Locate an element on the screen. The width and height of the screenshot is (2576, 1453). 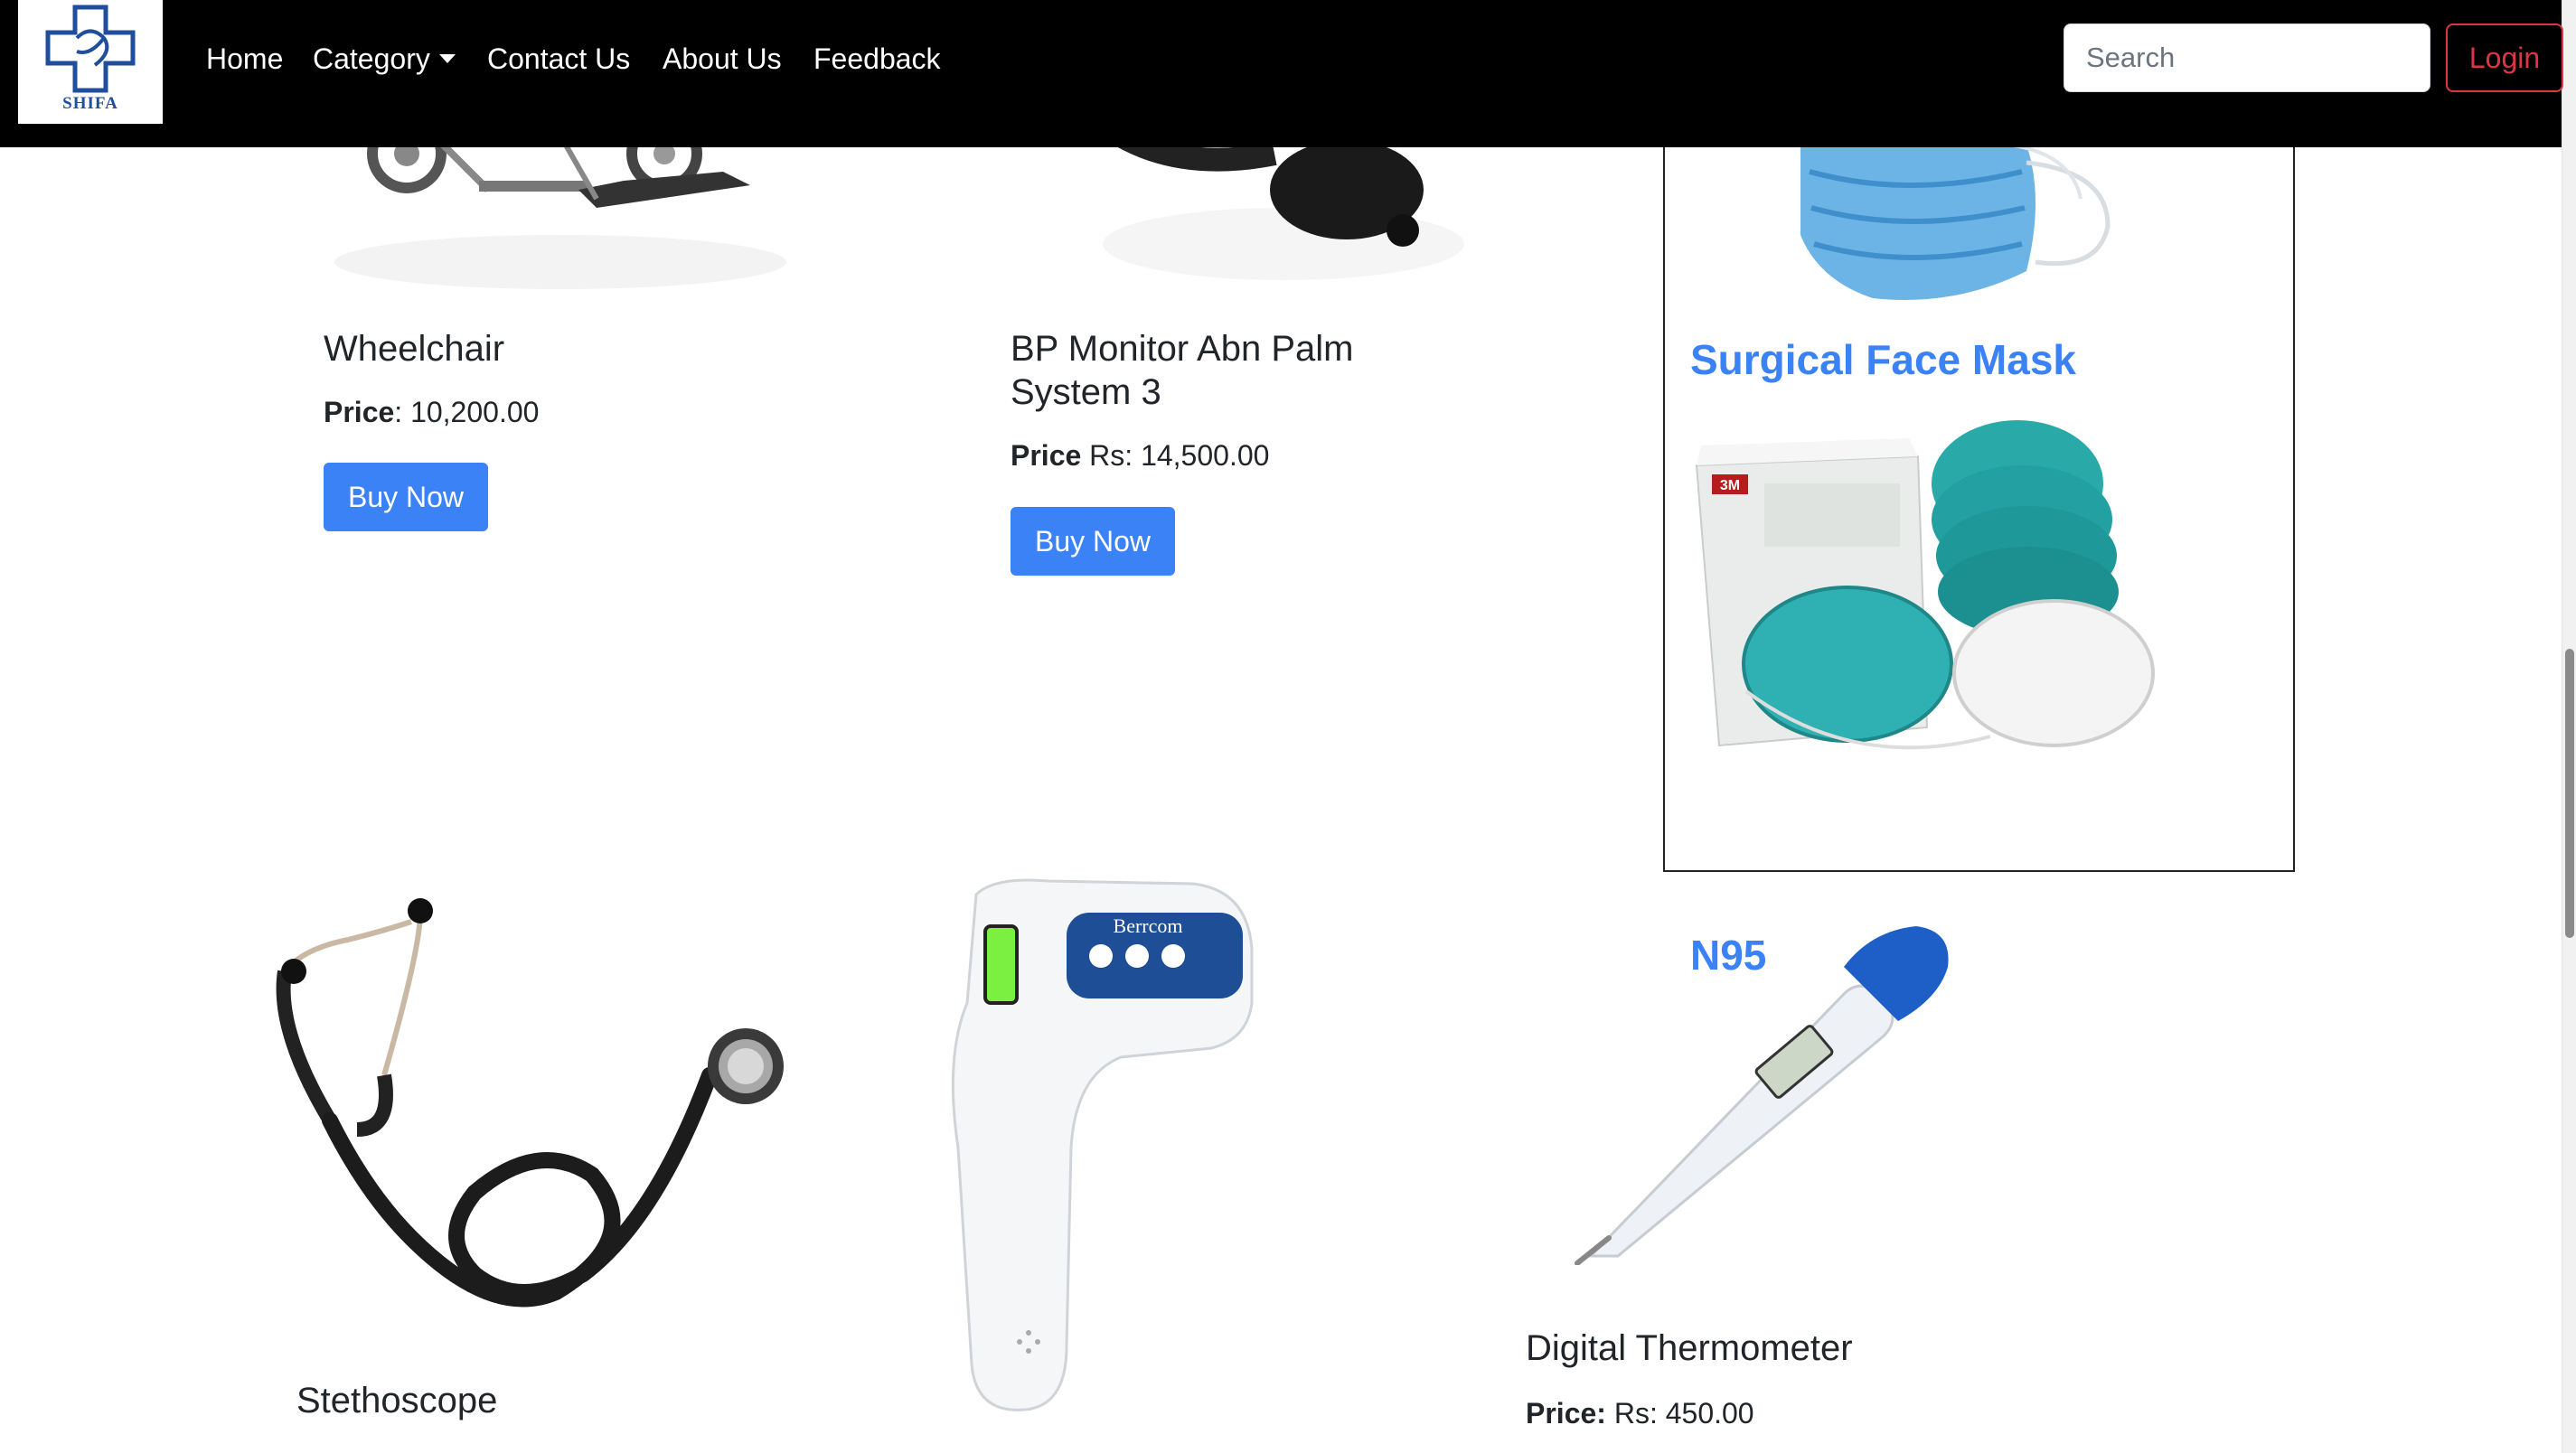
nav-category-dropdown: Category is located at coordinates (384, 59).